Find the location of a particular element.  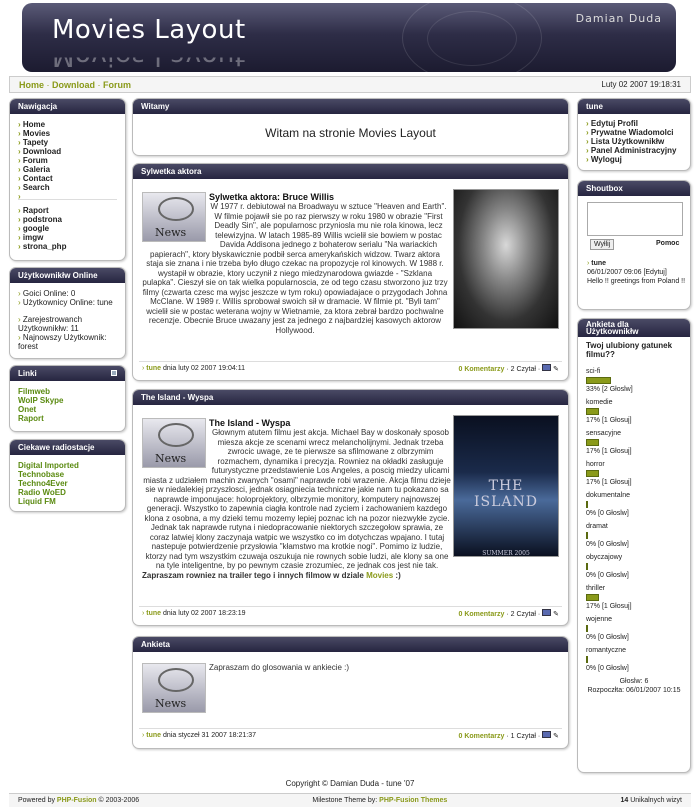

edit-profile-link: Edytuj Profil is located at coordinates (634, 123).